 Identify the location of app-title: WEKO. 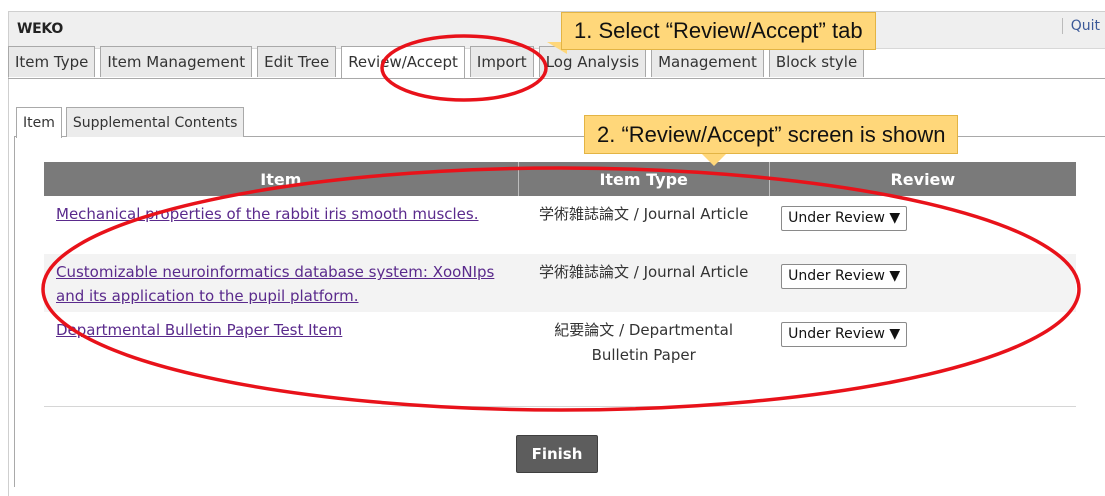
(40, 29).